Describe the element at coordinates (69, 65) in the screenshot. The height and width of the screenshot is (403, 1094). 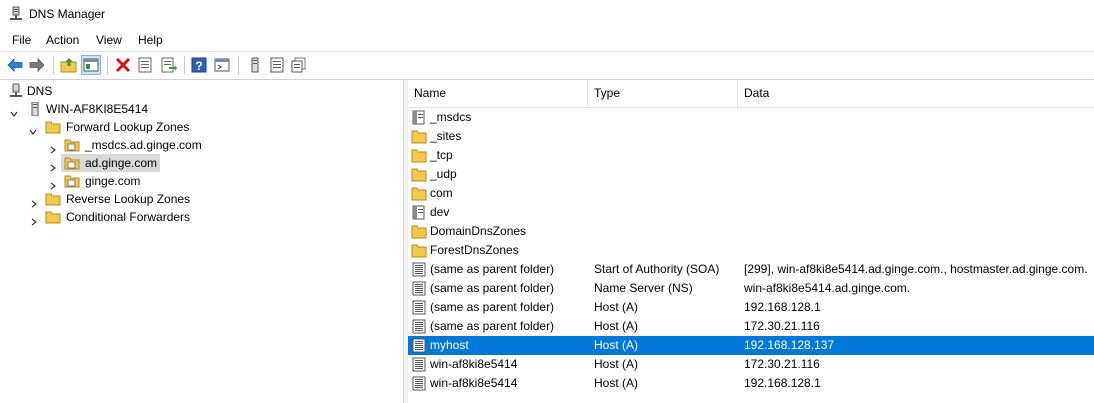
I see `up-folder-icon` at that location.